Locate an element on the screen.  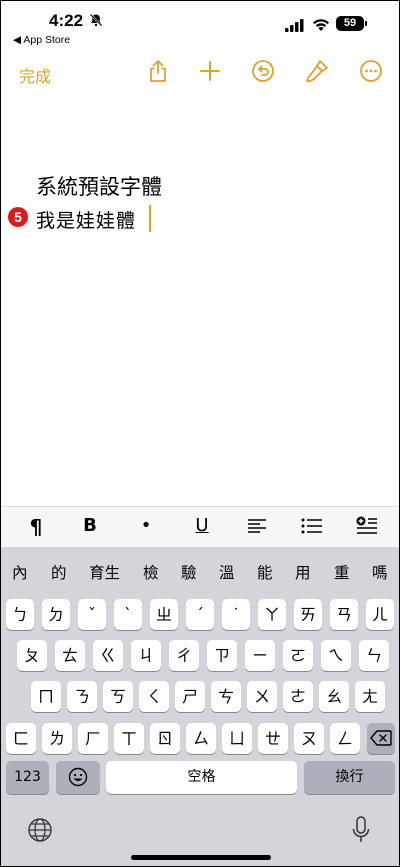
key: ㄠ is located at coordinates (334, 696).